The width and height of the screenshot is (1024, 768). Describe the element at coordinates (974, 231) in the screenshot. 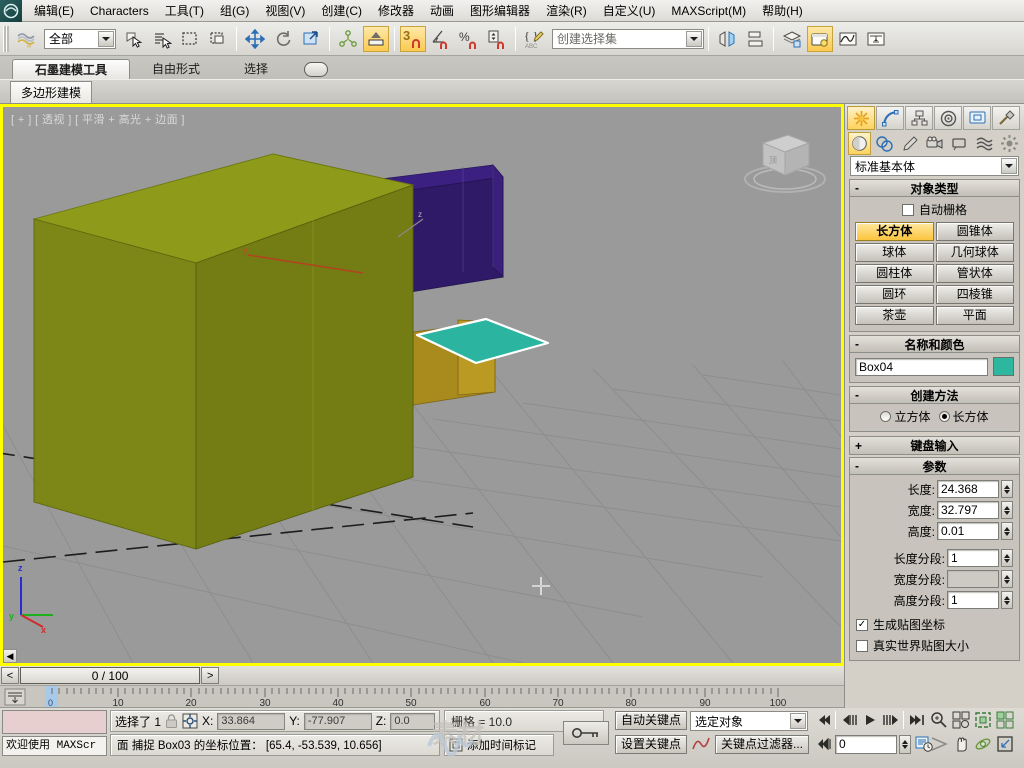

I see `object-type-cone-button: 圆锥体` at that location.